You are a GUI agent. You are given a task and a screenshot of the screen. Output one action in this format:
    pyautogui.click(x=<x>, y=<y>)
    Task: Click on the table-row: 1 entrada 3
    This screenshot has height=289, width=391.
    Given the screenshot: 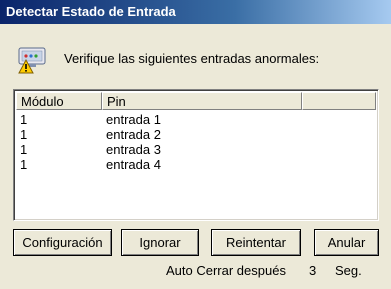 What is the action you would take?
    pyautogui.click(x=196, y=149)
    